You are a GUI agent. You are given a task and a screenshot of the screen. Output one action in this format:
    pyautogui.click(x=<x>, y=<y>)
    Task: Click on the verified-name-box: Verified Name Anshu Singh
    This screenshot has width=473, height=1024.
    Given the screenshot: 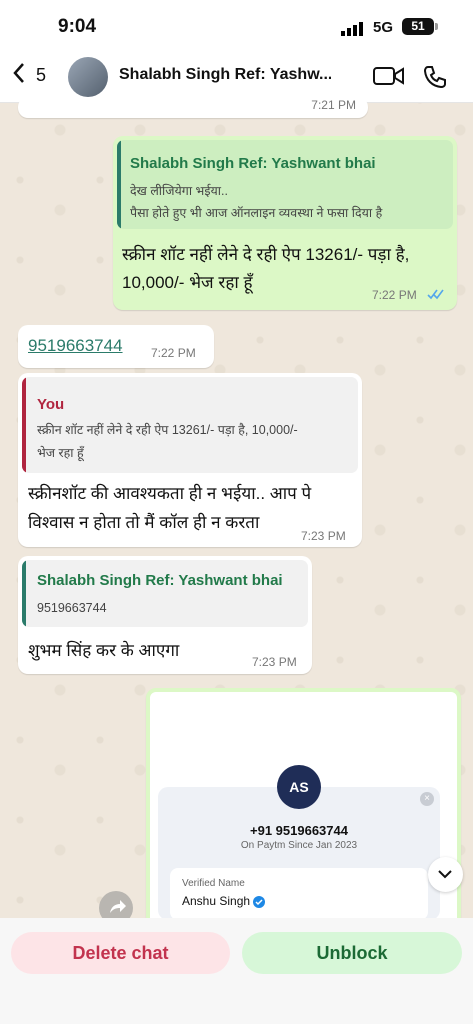 What is the action you would take?
    pyautogui.click(x=299, y=894)
    